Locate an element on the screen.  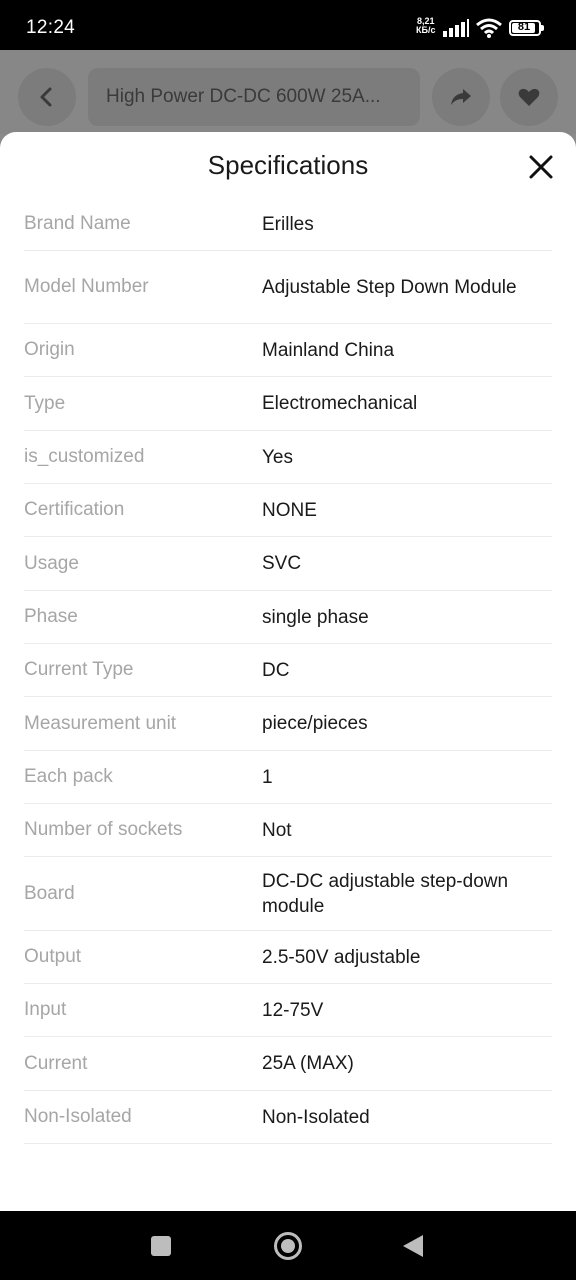
spec-row-certification: Certification NONE is located at coordinates (288, 510).